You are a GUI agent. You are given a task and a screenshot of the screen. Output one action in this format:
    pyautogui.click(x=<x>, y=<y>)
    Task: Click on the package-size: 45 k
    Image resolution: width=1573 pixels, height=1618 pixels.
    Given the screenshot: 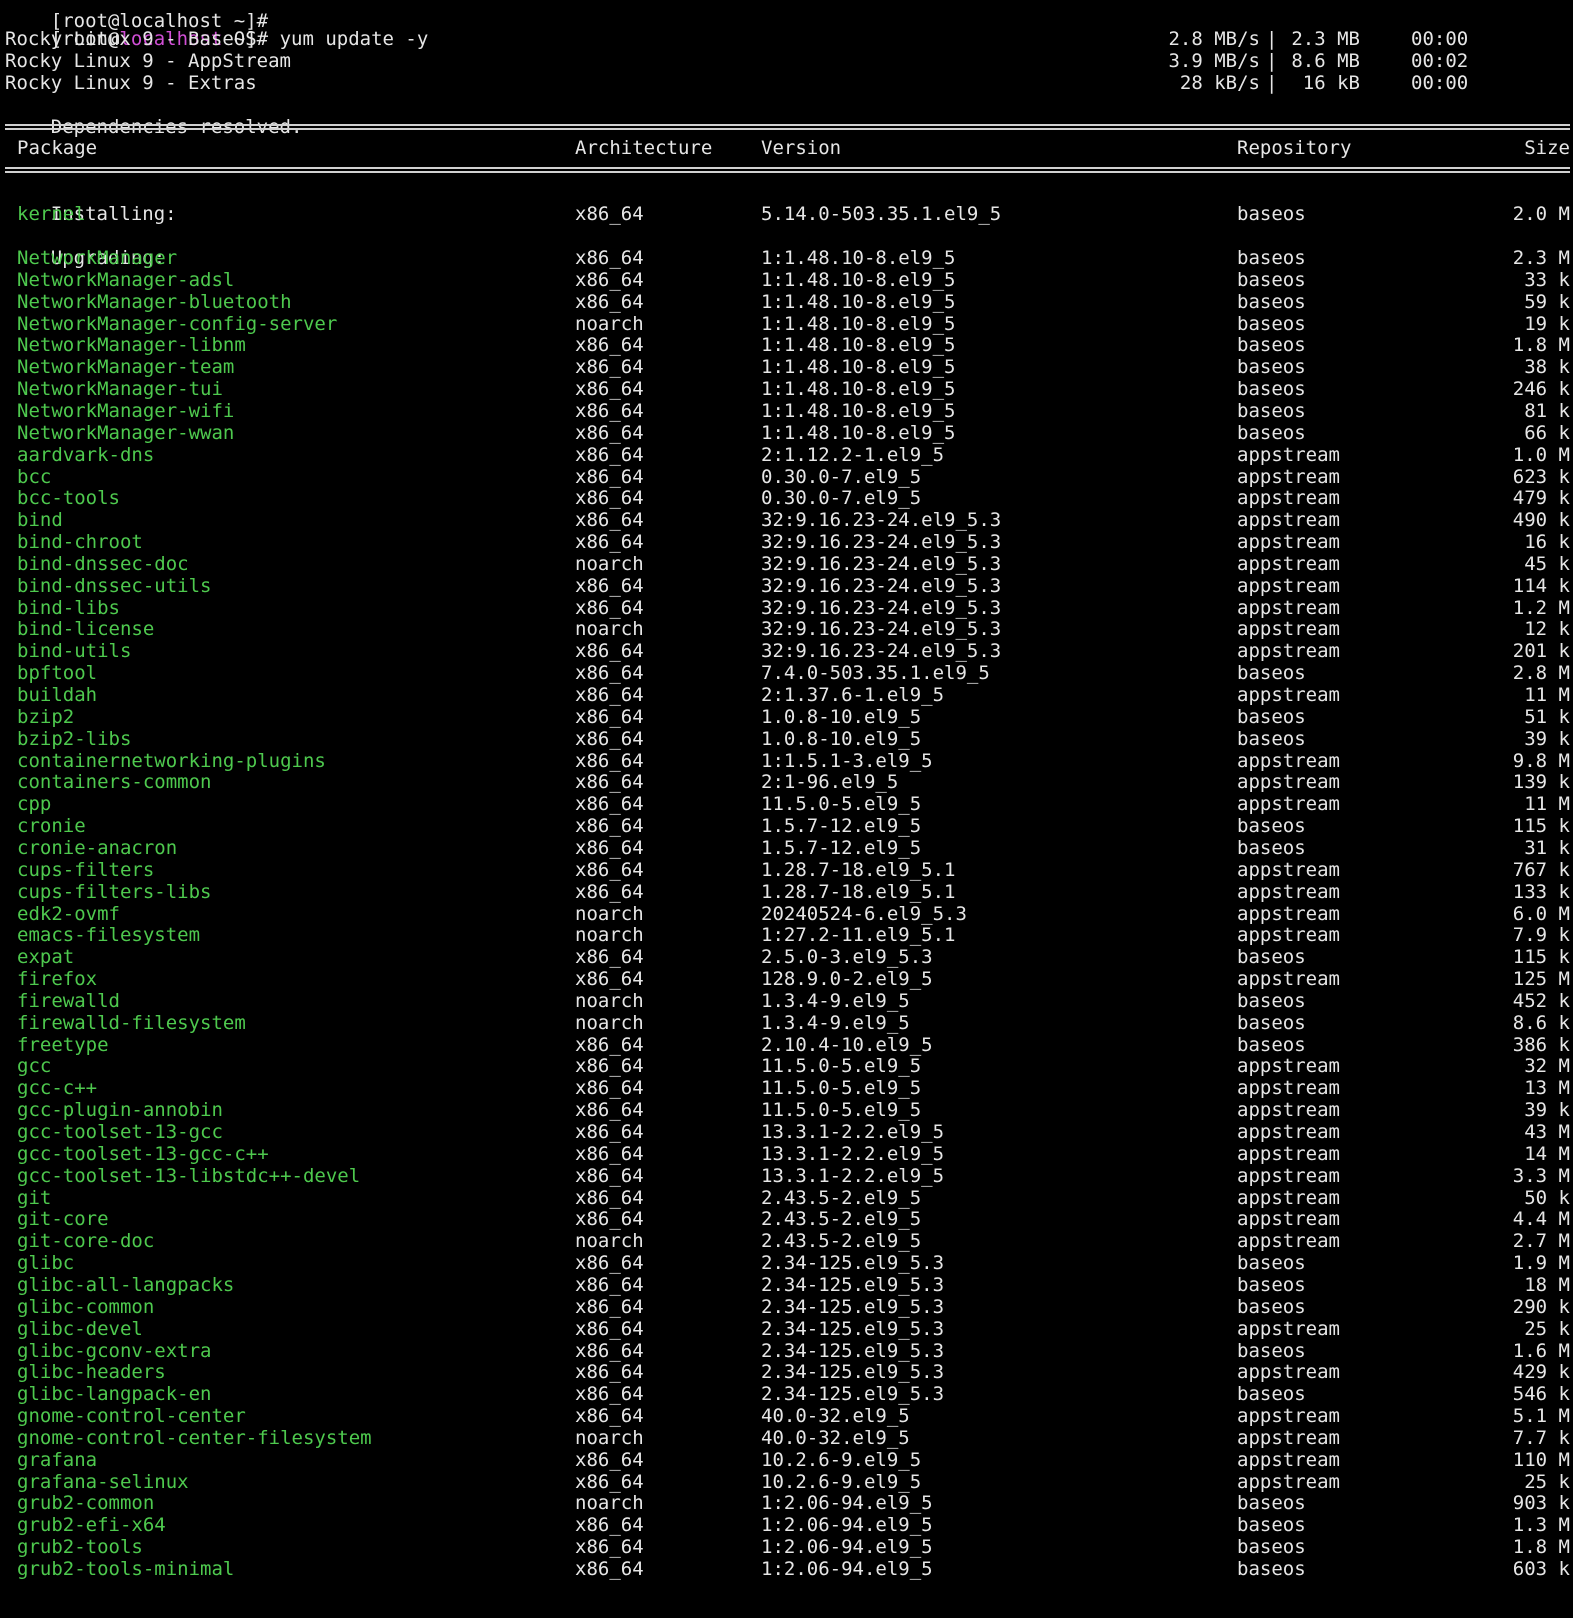 What is the action you would take?
    pyautogui.click(x=1547, y=564)
    